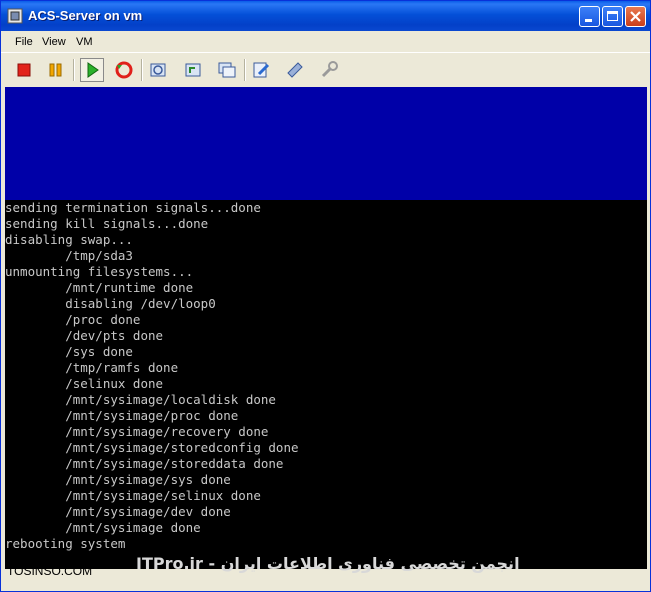 This screenshot has height=592, width=651. I want to click on pause-button, so click(56, 70).